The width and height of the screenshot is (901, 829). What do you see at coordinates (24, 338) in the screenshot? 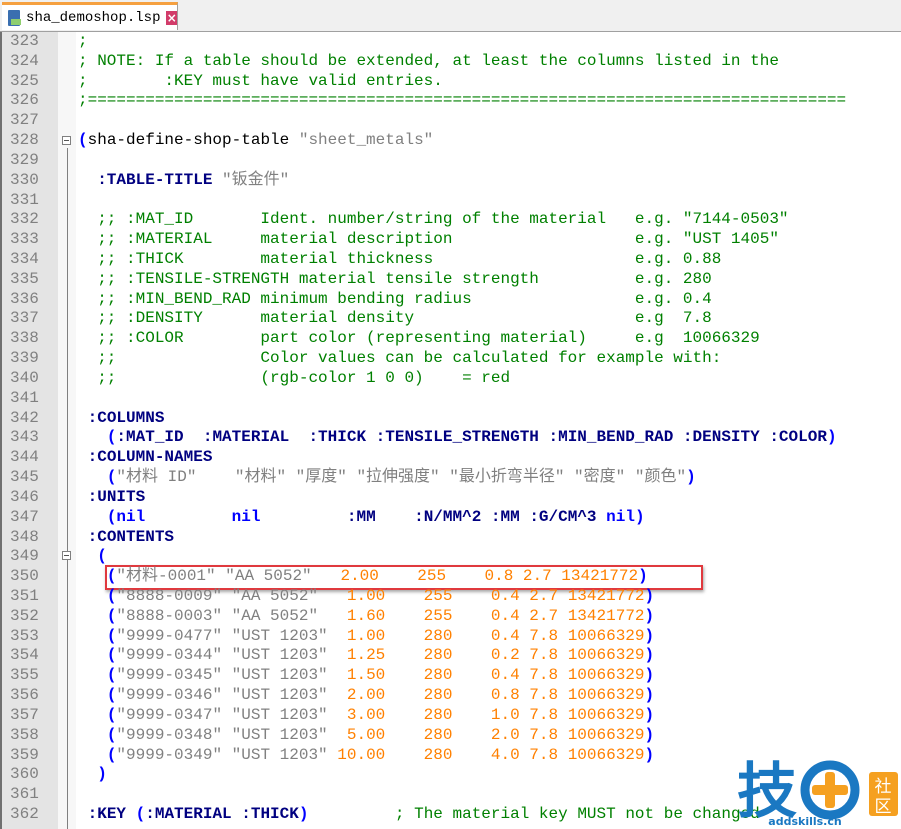
I see `line-number: 338` at bounding box center [24, 338].